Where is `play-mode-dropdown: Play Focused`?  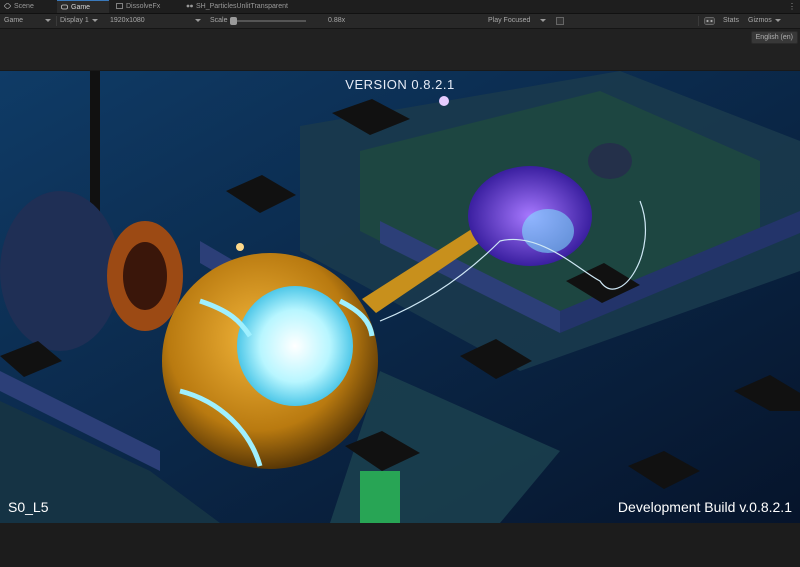 play-mode-dropdown: Play Focused is located at coordinates (517, 21).